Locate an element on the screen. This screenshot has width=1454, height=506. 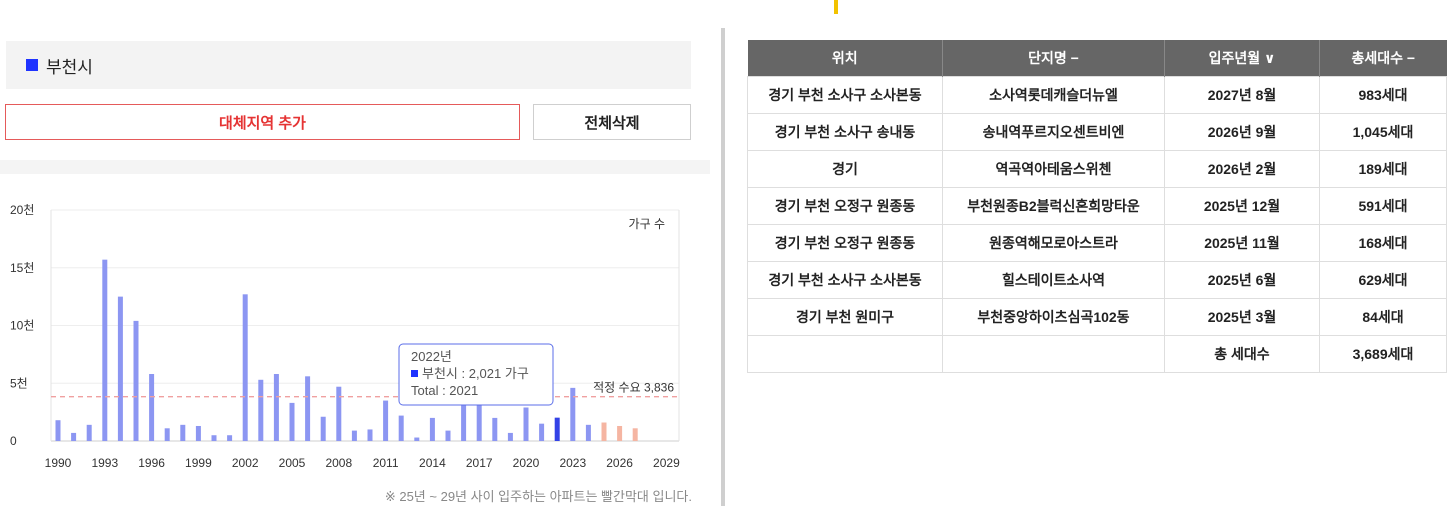
bar-2016 is located at coordinates (464, 420).